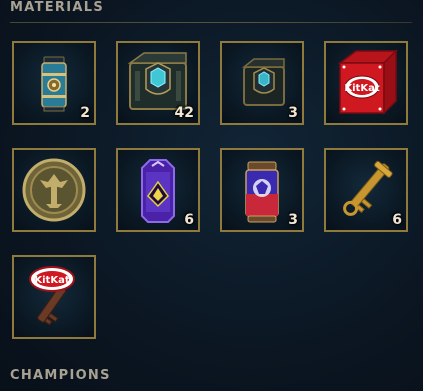  I want to click on kitkat-key-icon: KitKat, so click(52, 296).